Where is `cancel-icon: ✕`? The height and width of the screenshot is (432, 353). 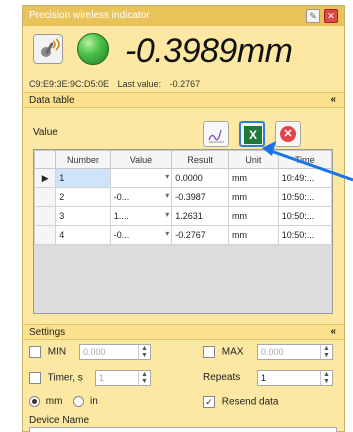
cancel-icon: ✕ is located at coordinates (288, 134).